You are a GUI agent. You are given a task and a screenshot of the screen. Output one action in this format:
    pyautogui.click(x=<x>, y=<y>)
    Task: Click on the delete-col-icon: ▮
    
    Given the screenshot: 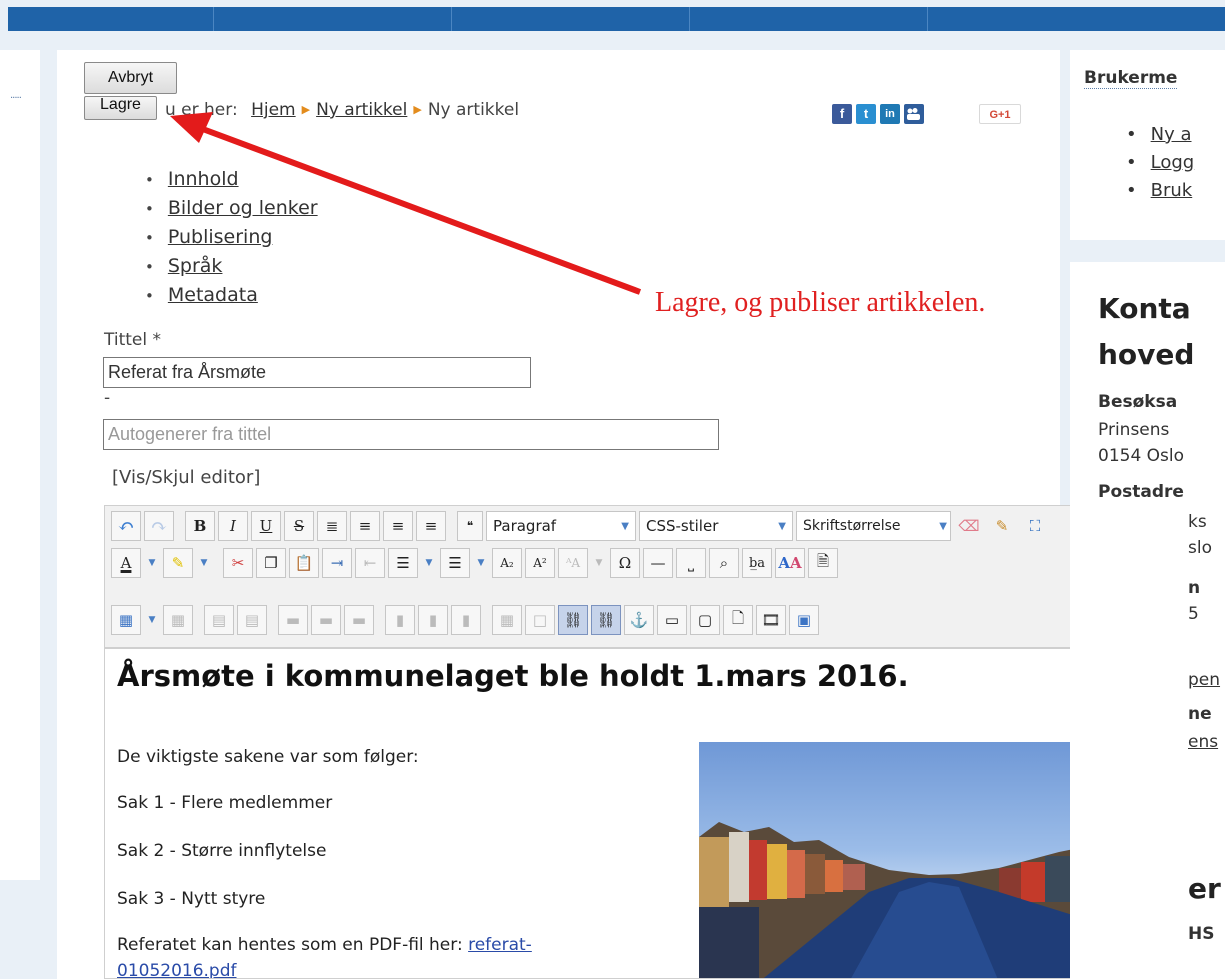 What is the action you would take?
    pyautogui.click(x=466, y=620)
    